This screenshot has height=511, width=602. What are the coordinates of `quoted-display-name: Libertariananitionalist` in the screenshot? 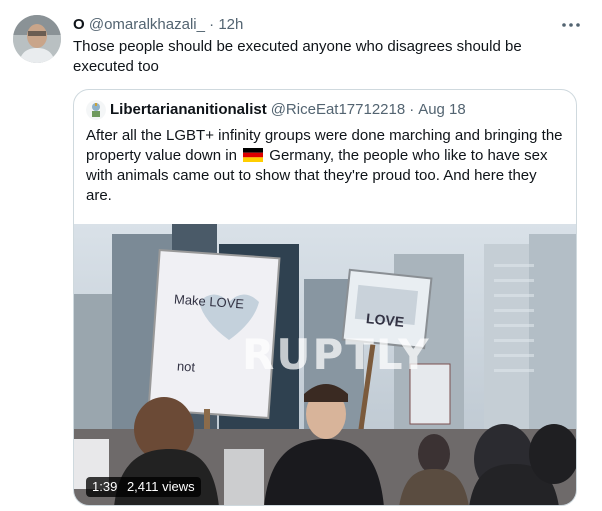 It's located at (188, 110).